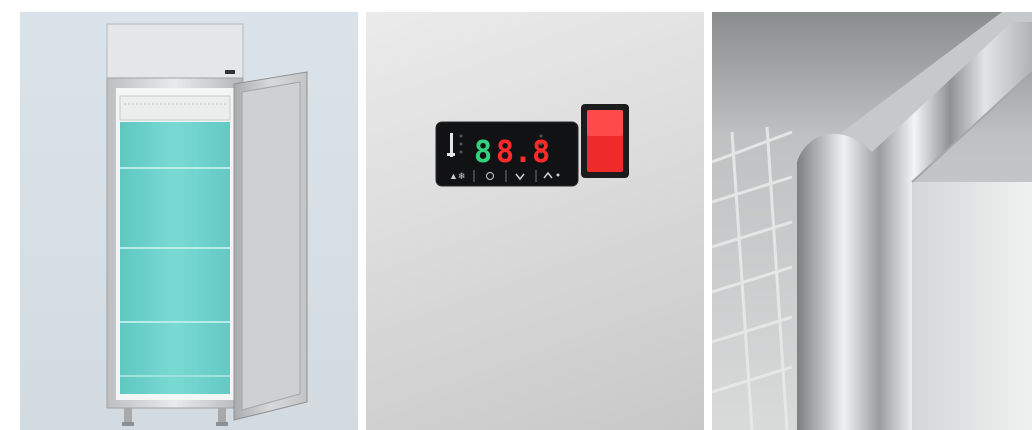  Describe the element at coordinates (175, 258) in the screenshot. I see `cabinet-interior` at that location.